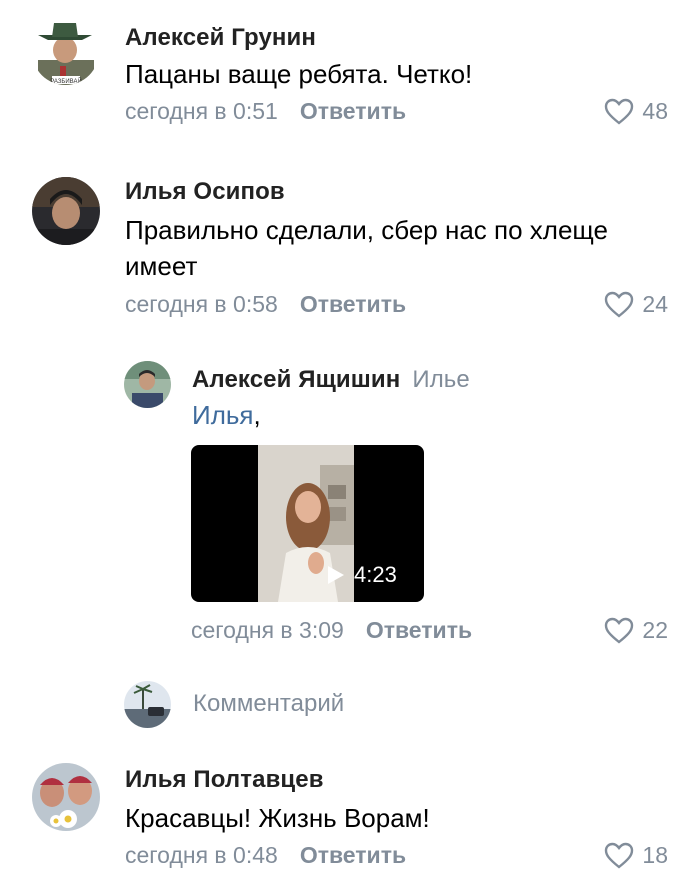  What do you see at coordinates (299, 74) in the screenshot?
I see `comment-text: Пацаны ваще ребята. Четко!` at bounding box center [299, 74].